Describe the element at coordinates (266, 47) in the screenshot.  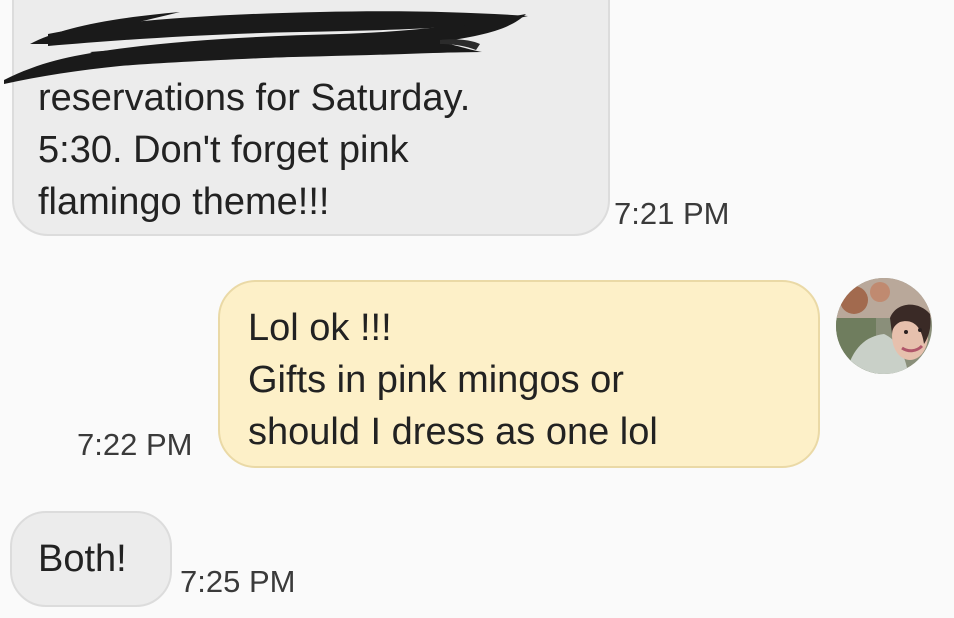
I see `redaction-mark` at that location.